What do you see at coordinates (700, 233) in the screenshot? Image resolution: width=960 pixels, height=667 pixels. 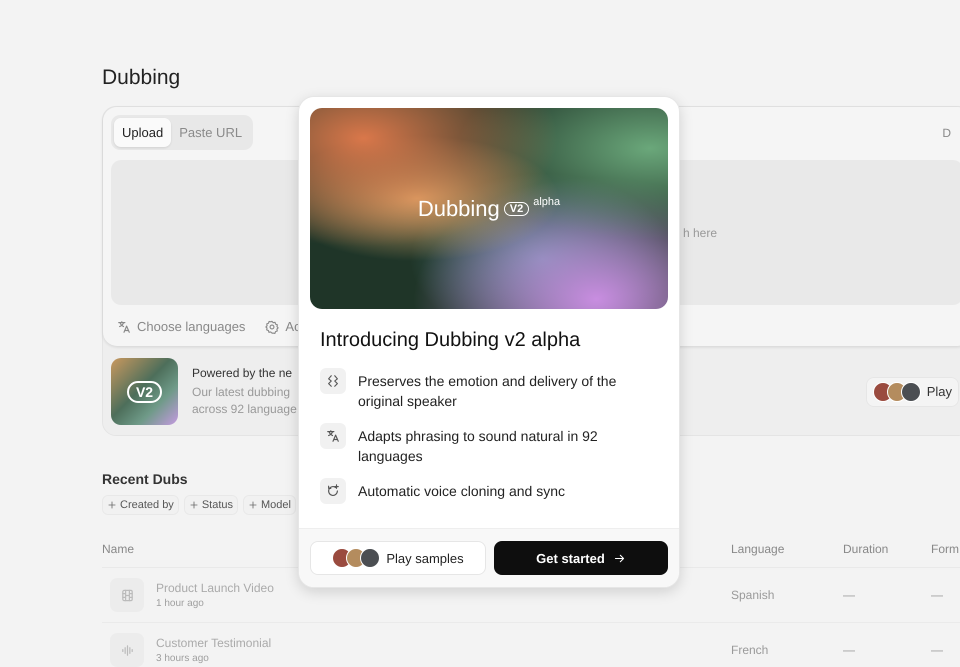 I see `drop-hint: h here` at bounding box center [700, 233].